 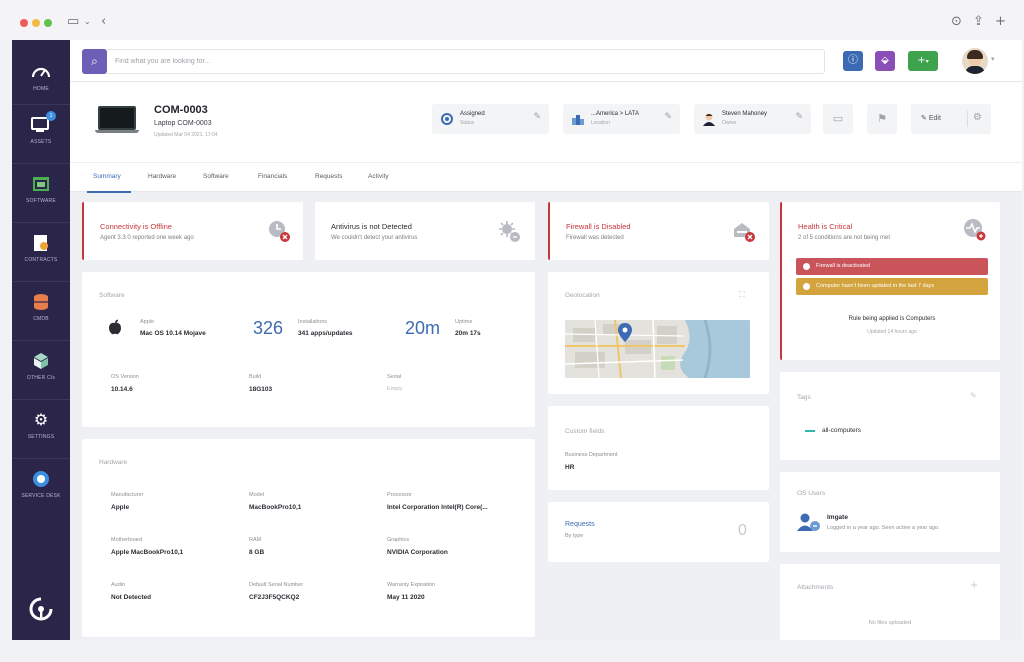 What do you see at coordinates (162, 176) in the screenshot?
I see `tab-hardware: Hardware` at bounding box center [162, 176].